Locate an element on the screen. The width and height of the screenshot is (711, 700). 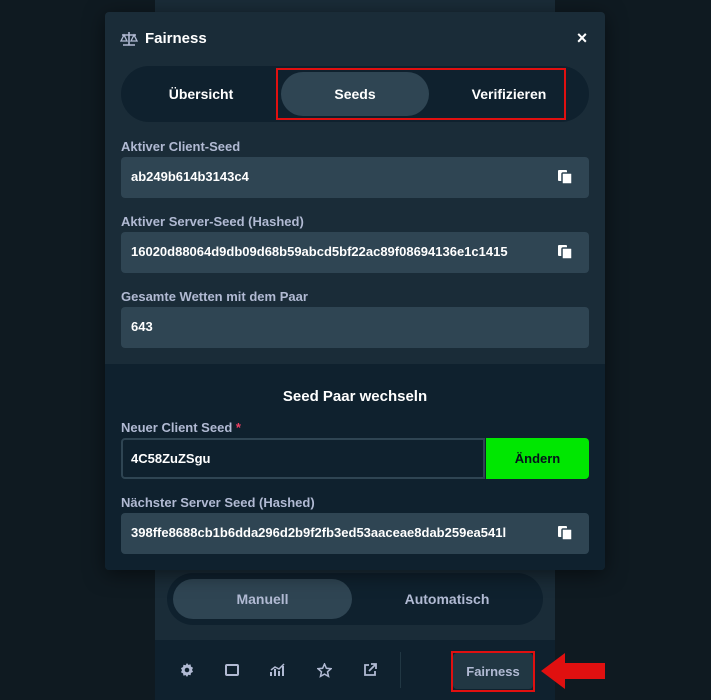
stats-icon is located at coordinates (278, 670).